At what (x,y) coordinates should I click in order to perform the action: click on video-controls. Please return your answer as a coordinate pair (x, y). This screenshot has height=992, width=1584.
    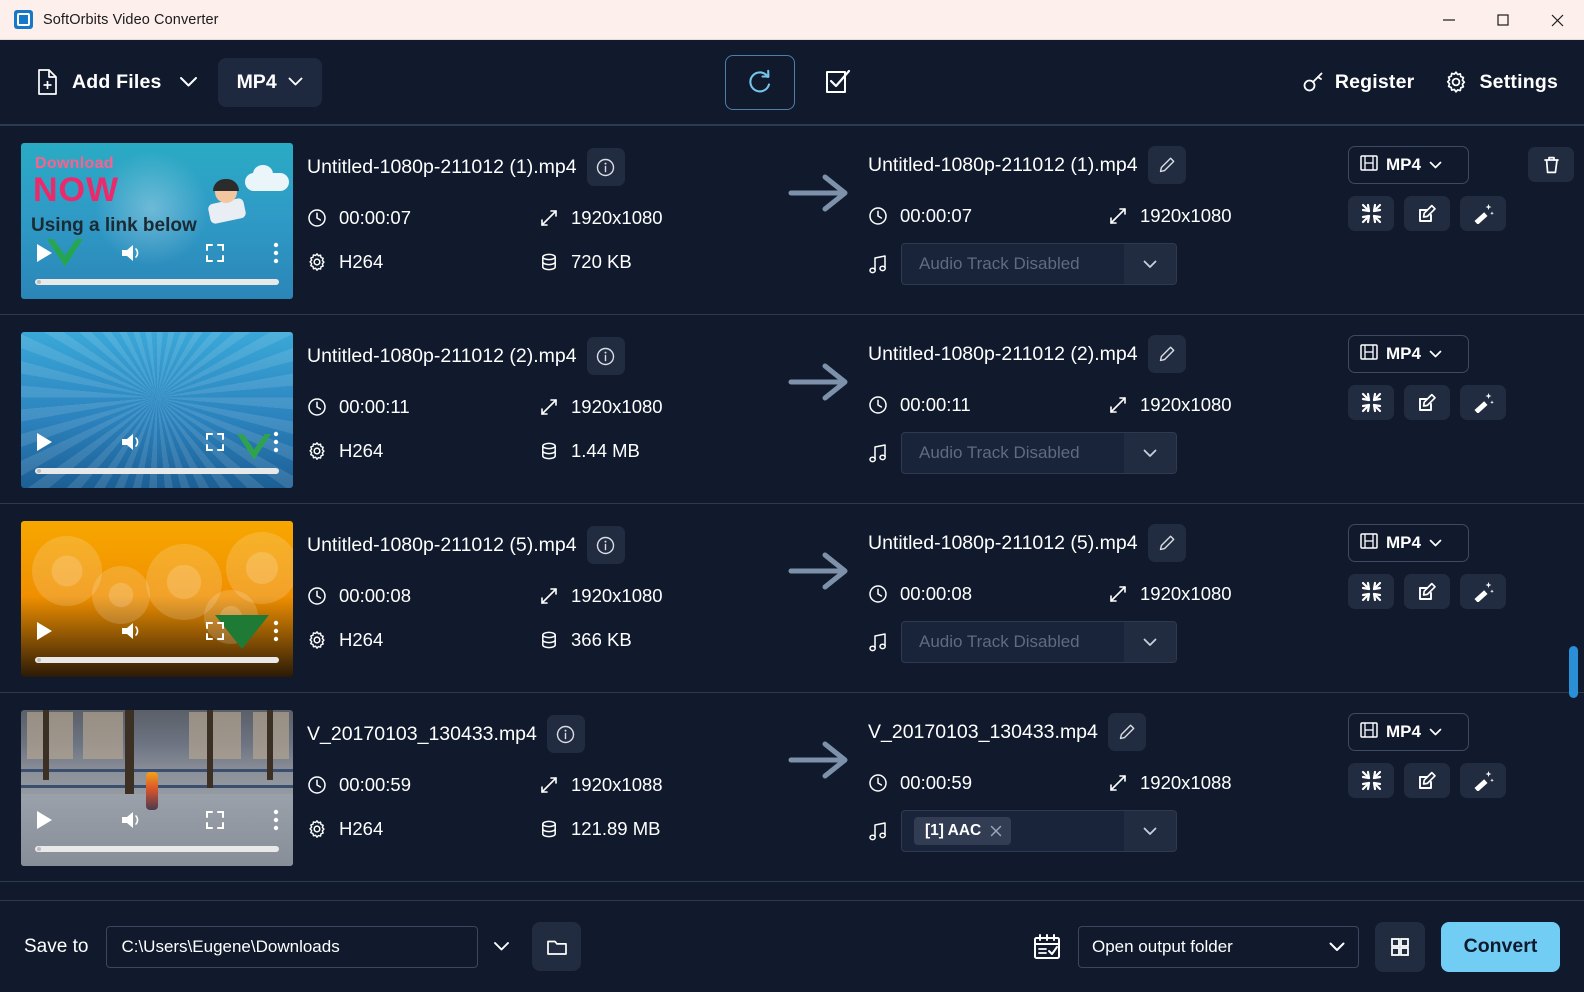
    Looking at the image, I should click on (157, 822).